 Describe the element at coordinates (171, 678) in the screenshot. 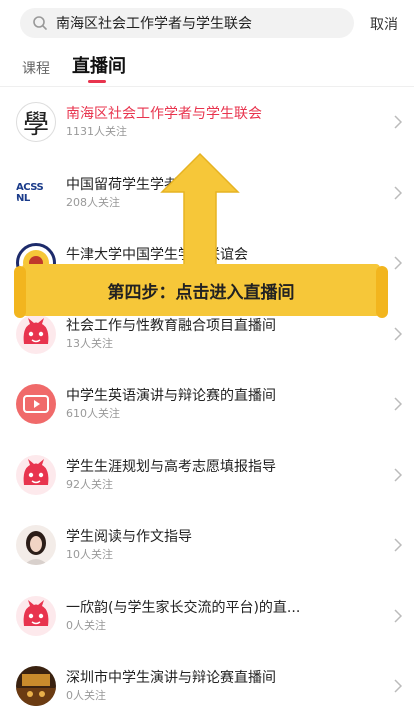

I see `item-title: 深圳市中学生演讲与辩论赛直播间` at that location.